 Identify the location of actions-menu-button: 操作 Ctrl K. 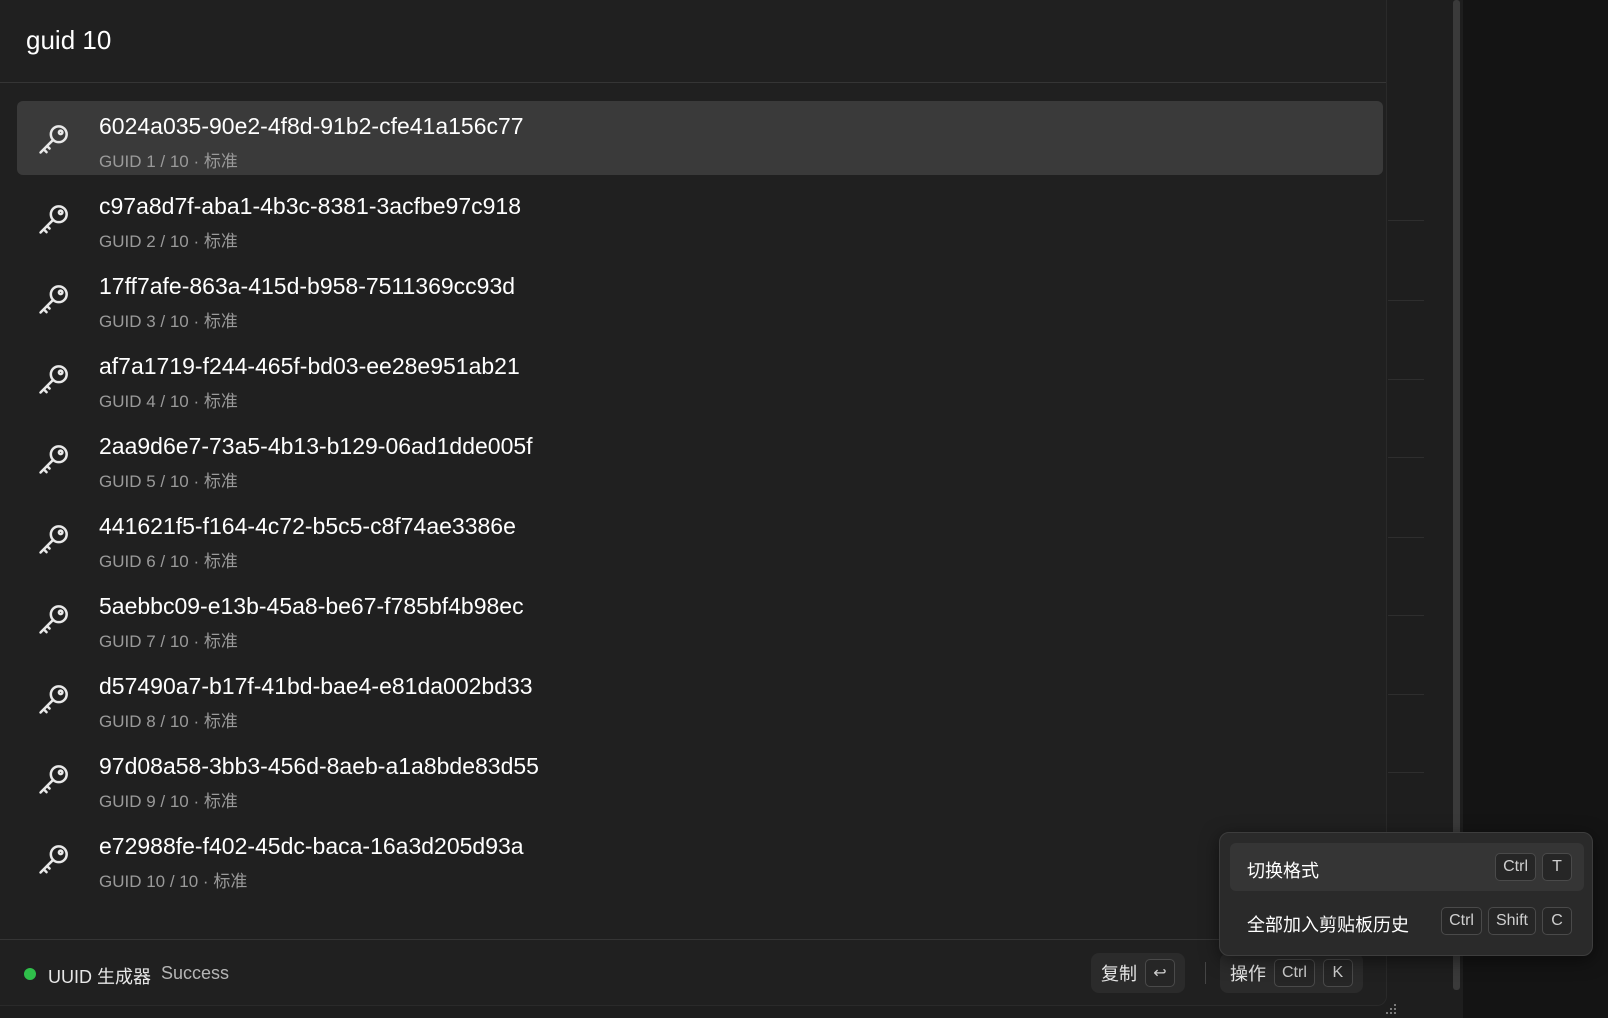
(1291, 973).